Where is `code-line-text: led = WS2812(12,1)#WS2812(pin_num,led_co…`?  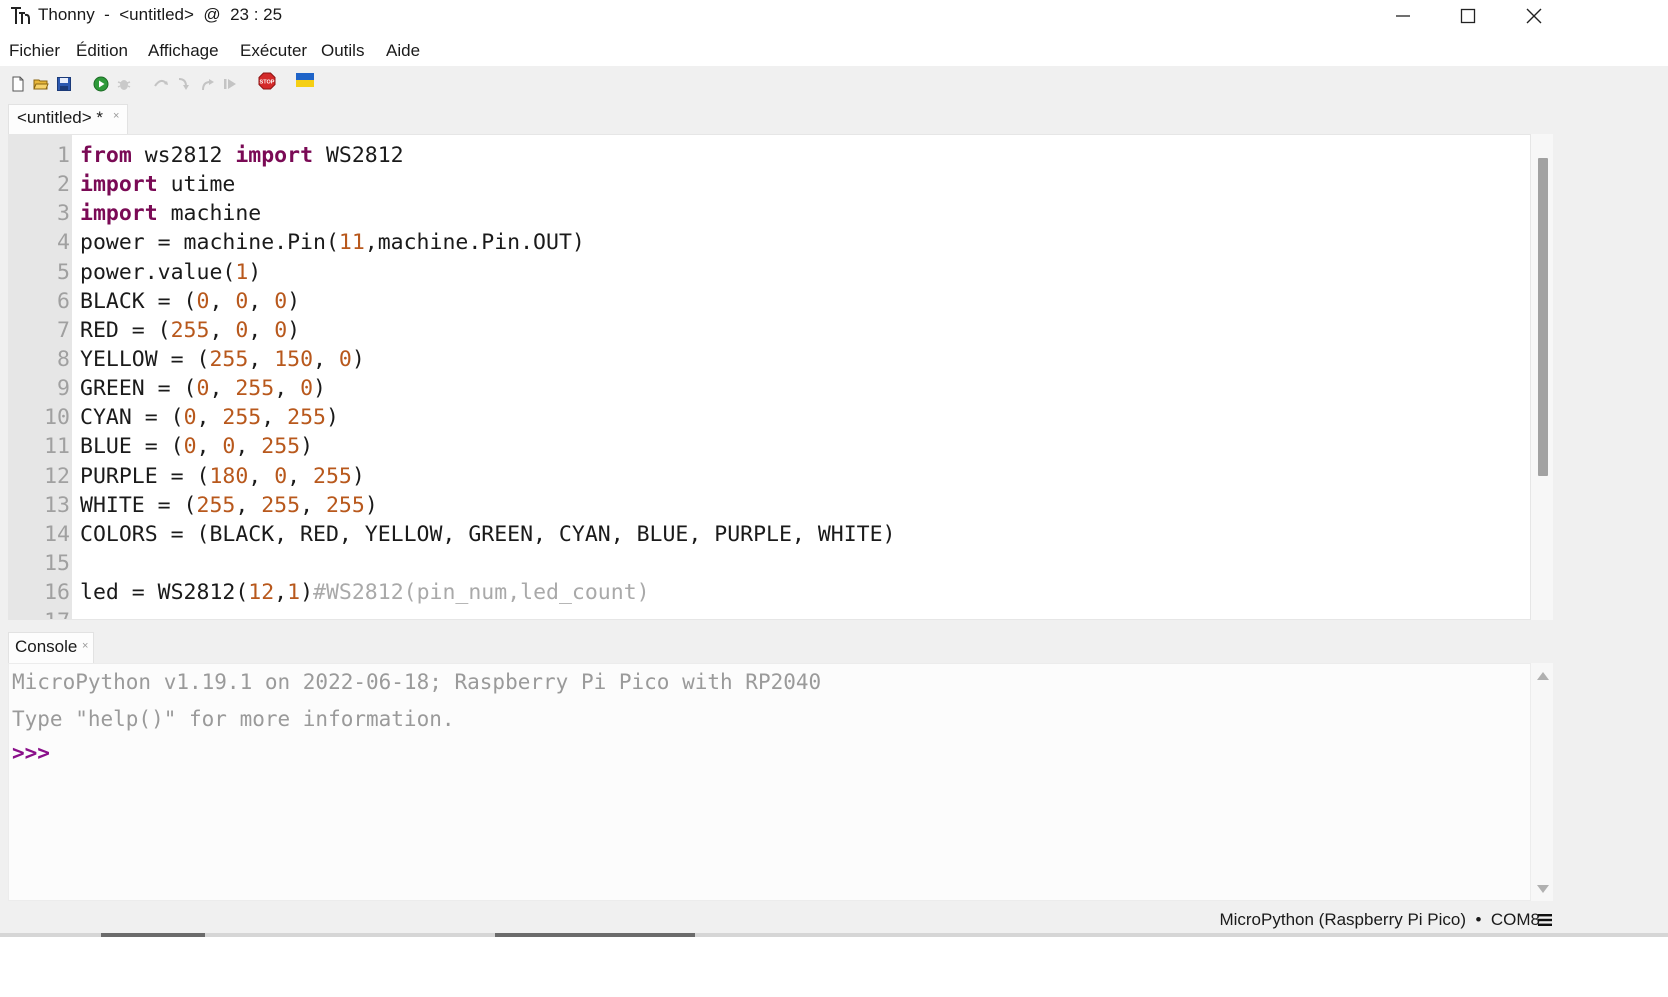 code-line-text: led = WS2812(12,1)#WS2812(pin_num,led_co… is located at coordinates (365, 593).